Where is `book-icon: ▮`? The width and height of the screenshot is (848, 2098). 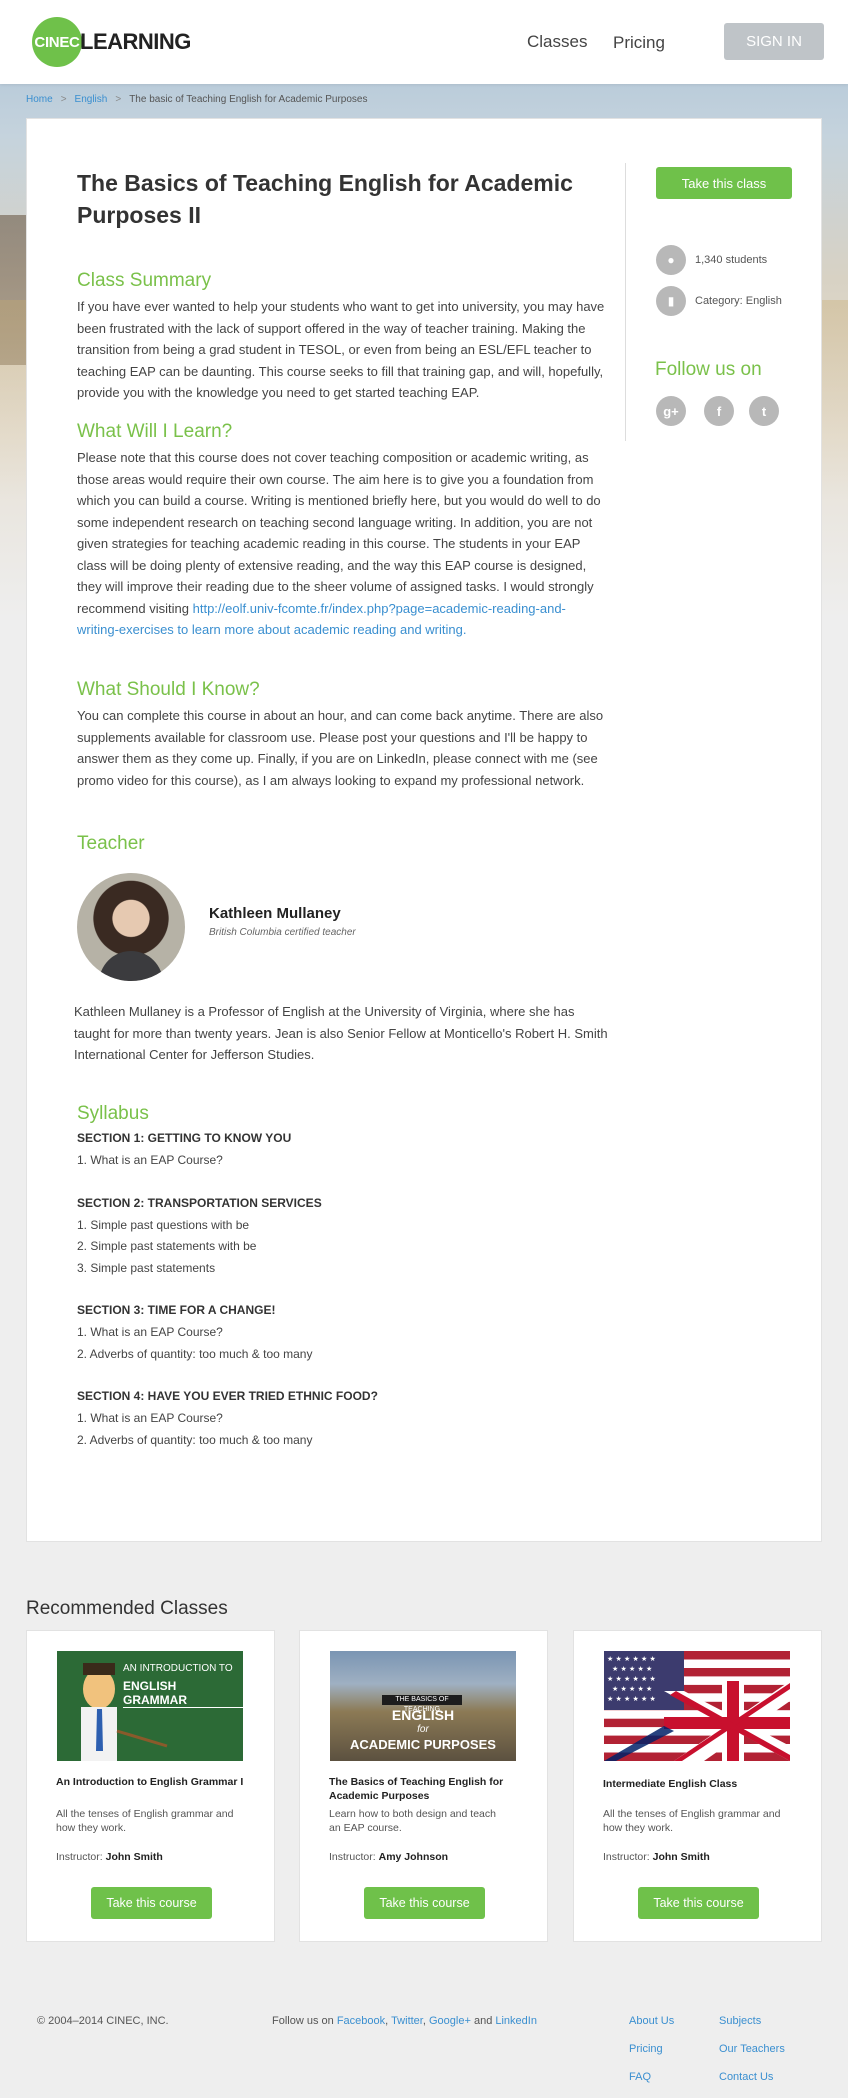 book-icon: ▮ is located at coordinates (671, 301).